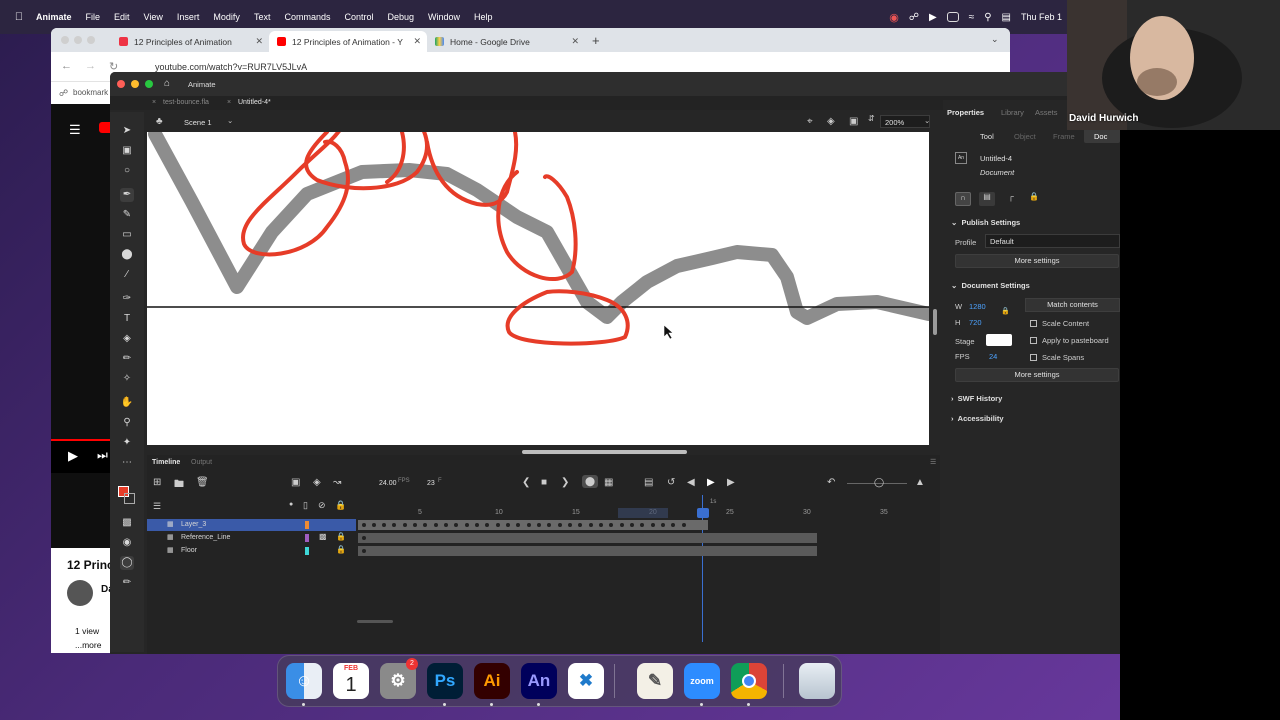 This screenshot has width=1280, height=720. Describe the element at coordinates (127, 359) in the screenshot. I see `eyedropper-tool-icon: ✏` at that location.